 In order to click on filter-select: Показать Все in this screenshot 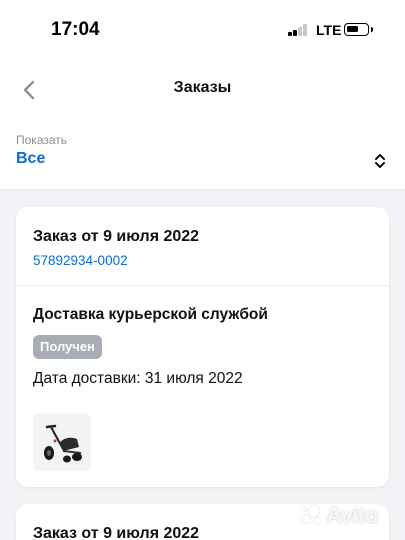, I will do `click(202, 155)`.